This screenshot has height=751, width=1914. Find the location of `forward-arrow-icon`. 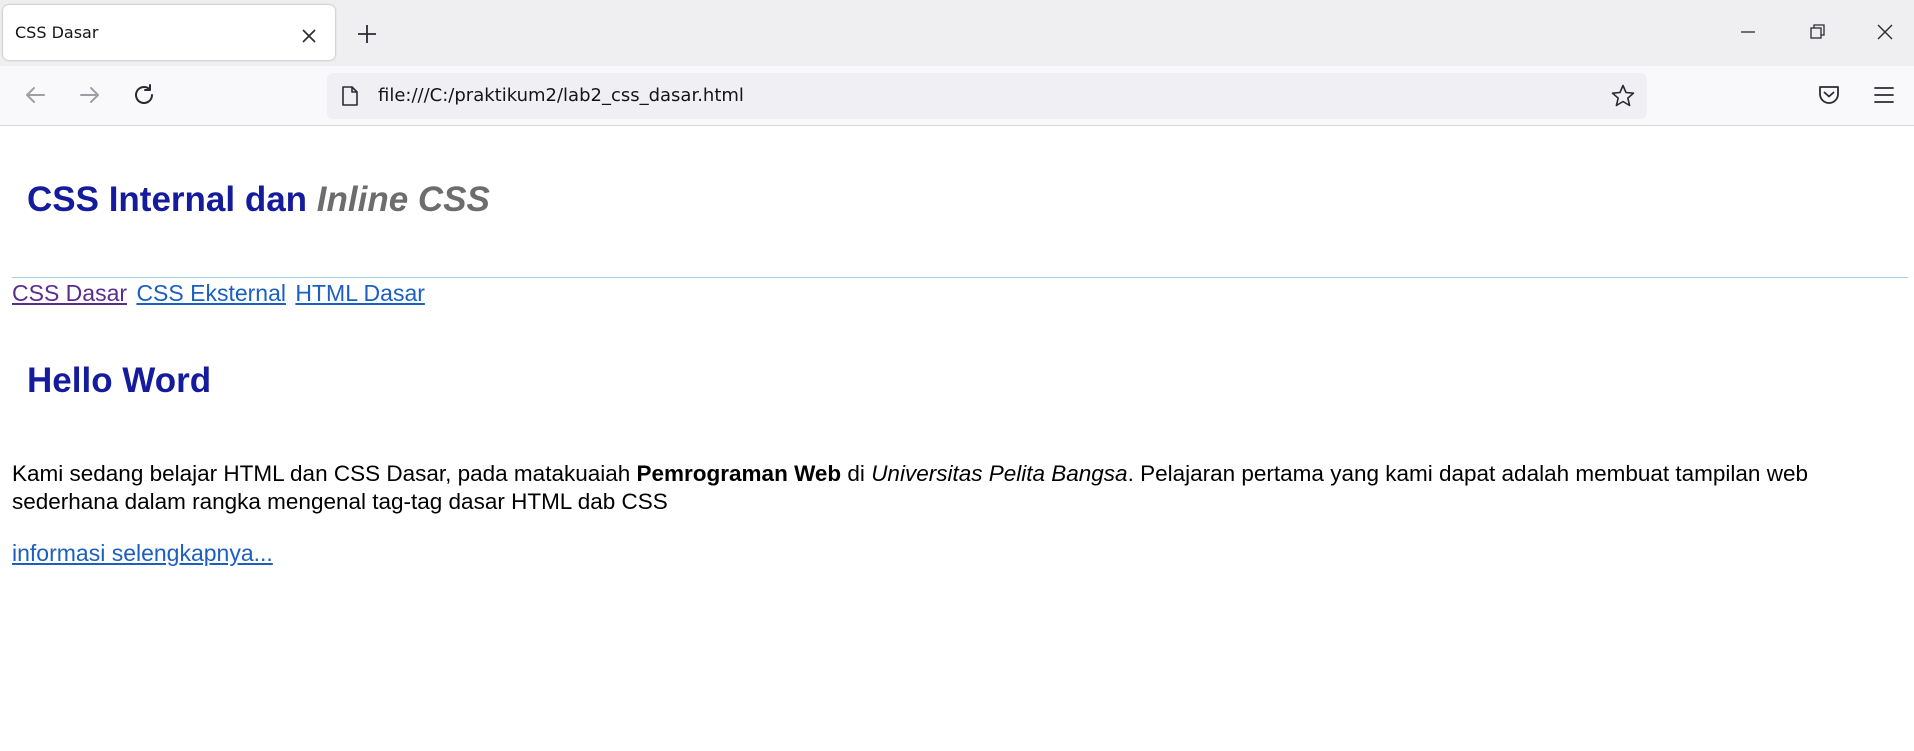

forward-arrow-icon is located at coordinates (90, 95).